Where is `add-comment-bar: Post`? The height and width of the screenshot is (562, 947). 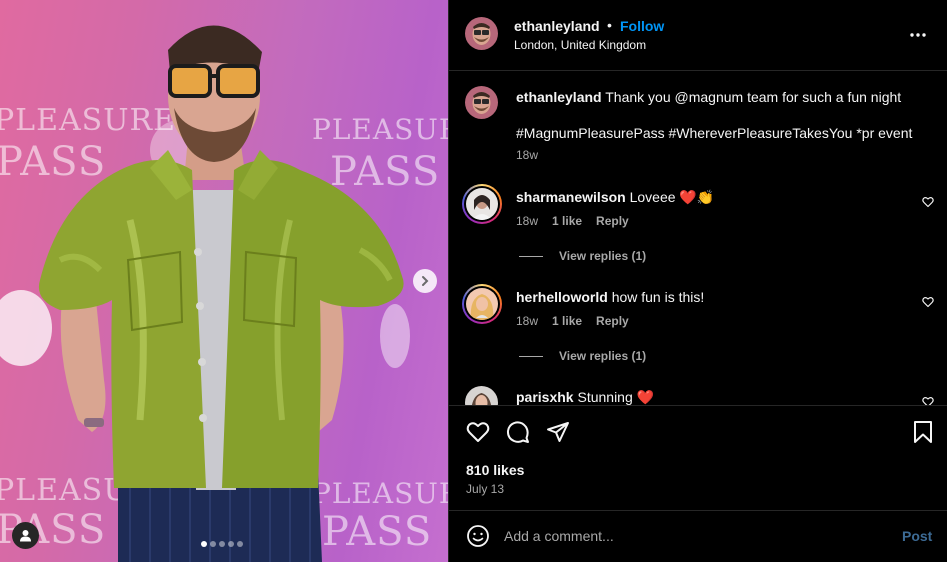 add-comment-bar: Post is located at coordinates (698, 537).